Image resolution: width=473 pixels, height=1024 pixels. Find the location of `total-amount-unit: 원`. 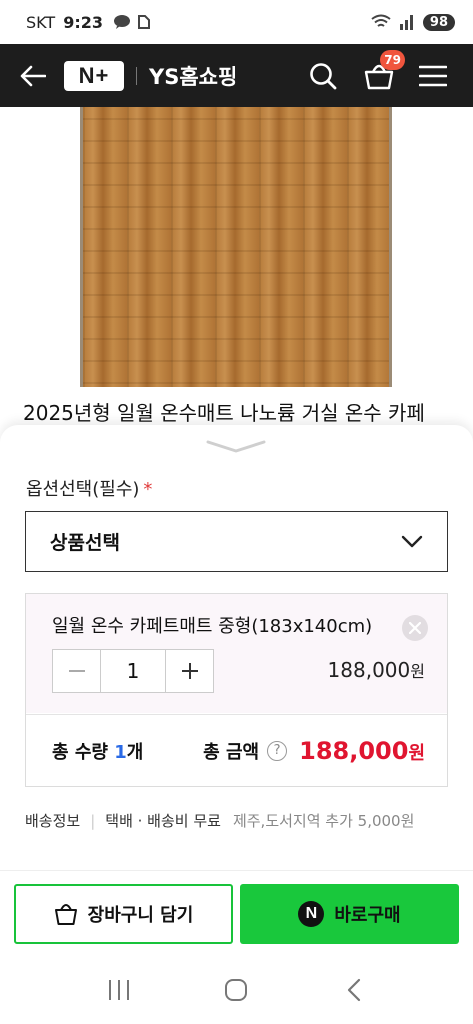

total-amount-unit: 원 is located at coordinates (416, 753).